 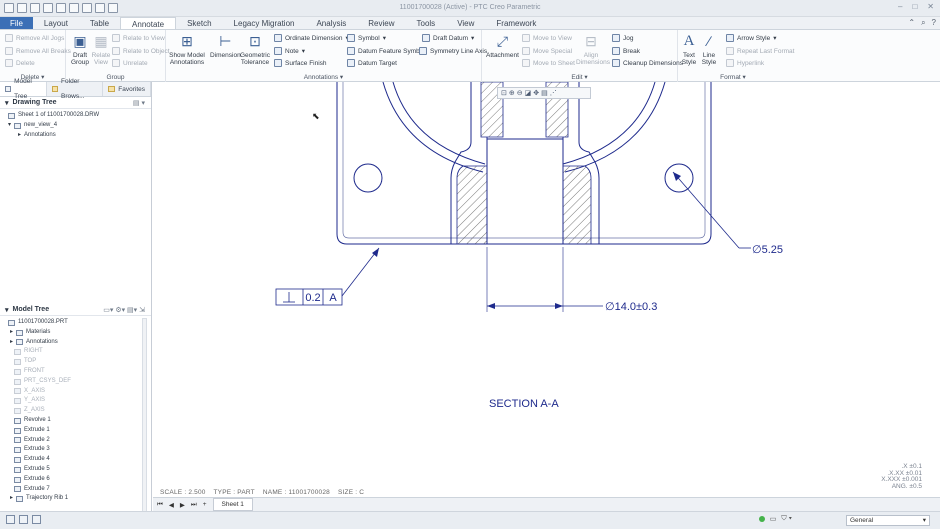 What do you see at coordinates (553, 93) in the screenshot?
I see `annotation-display-icon: ⋰` at bounding box center [553, 93].